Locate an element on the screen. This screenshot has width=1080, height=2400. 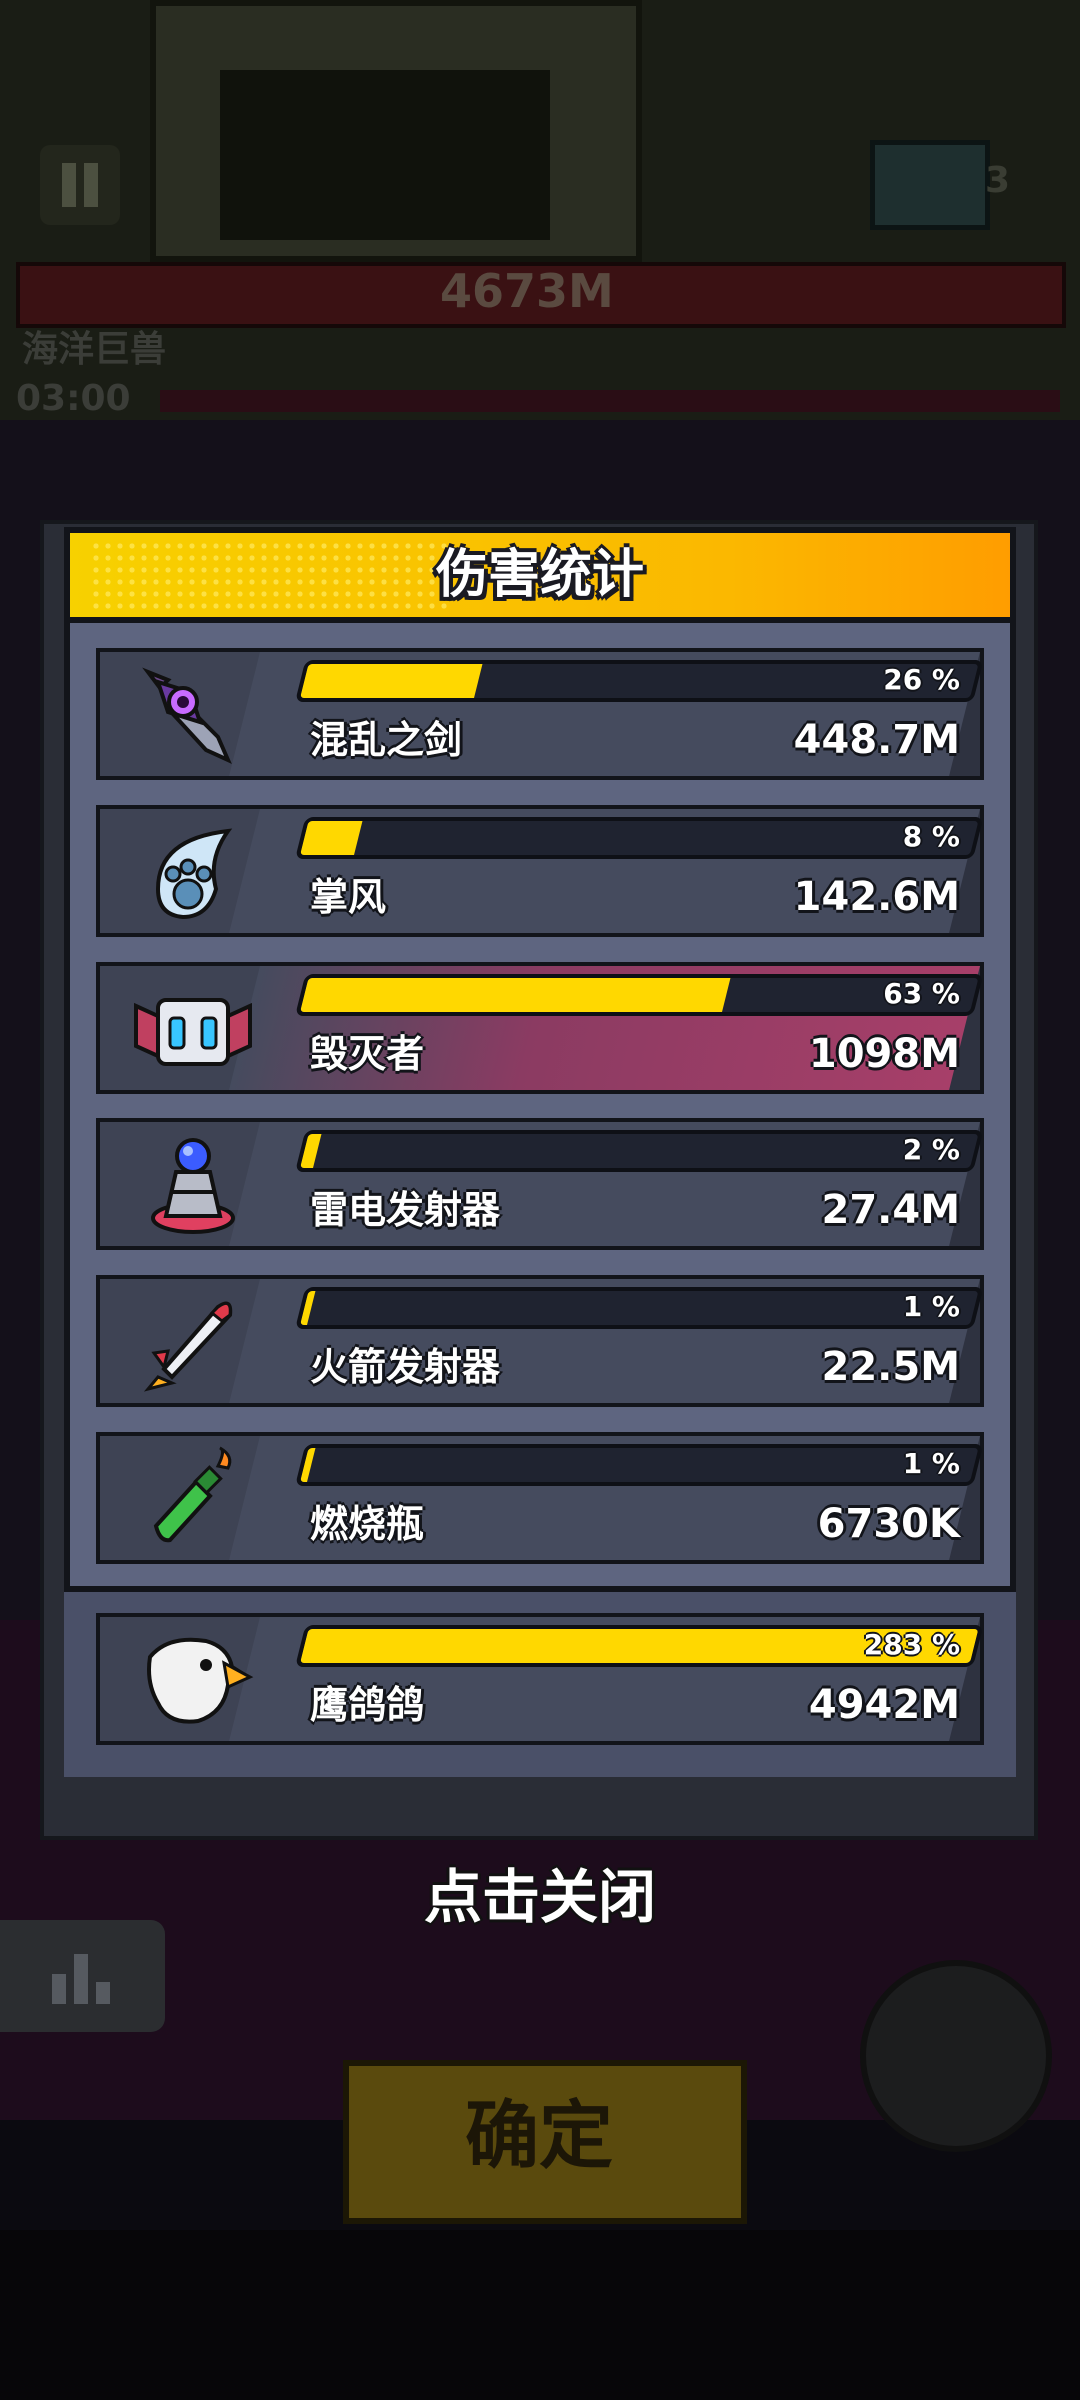
damage-row: 26 % 混乱之剑 448.7M is located at coordinates (540, 714).